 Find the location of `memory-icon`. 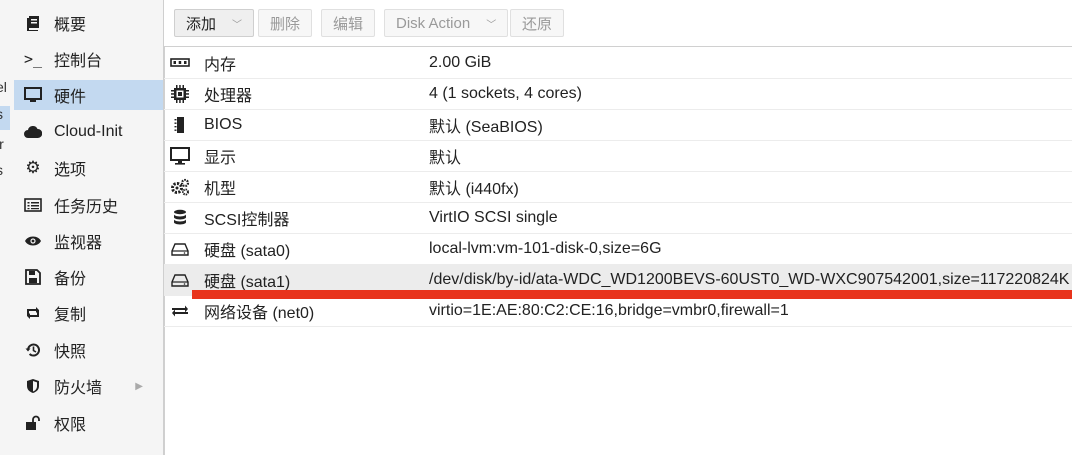

memory-icon is located at coordinates (180, 63).